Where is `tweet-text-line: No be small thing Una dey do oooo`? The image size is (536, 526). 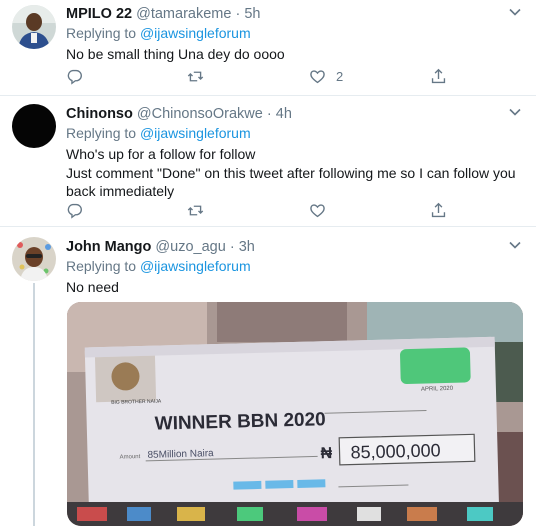
tweet-text-line: No be small thing Una dey do oooo is located at coordinates (175, 54).